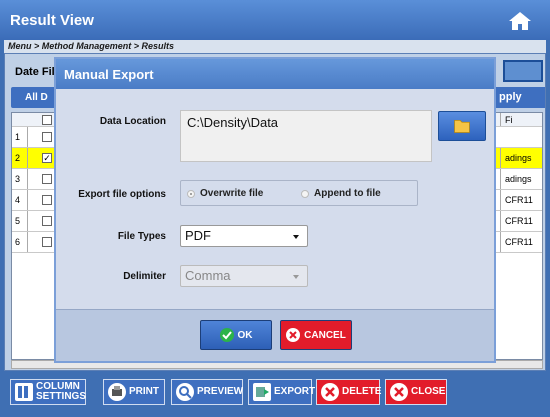 The height and width of the screenshot is (417, 550). Describe the element at coordinates (523, 71) in the screenshot. I see `date-filter-field` at that location.